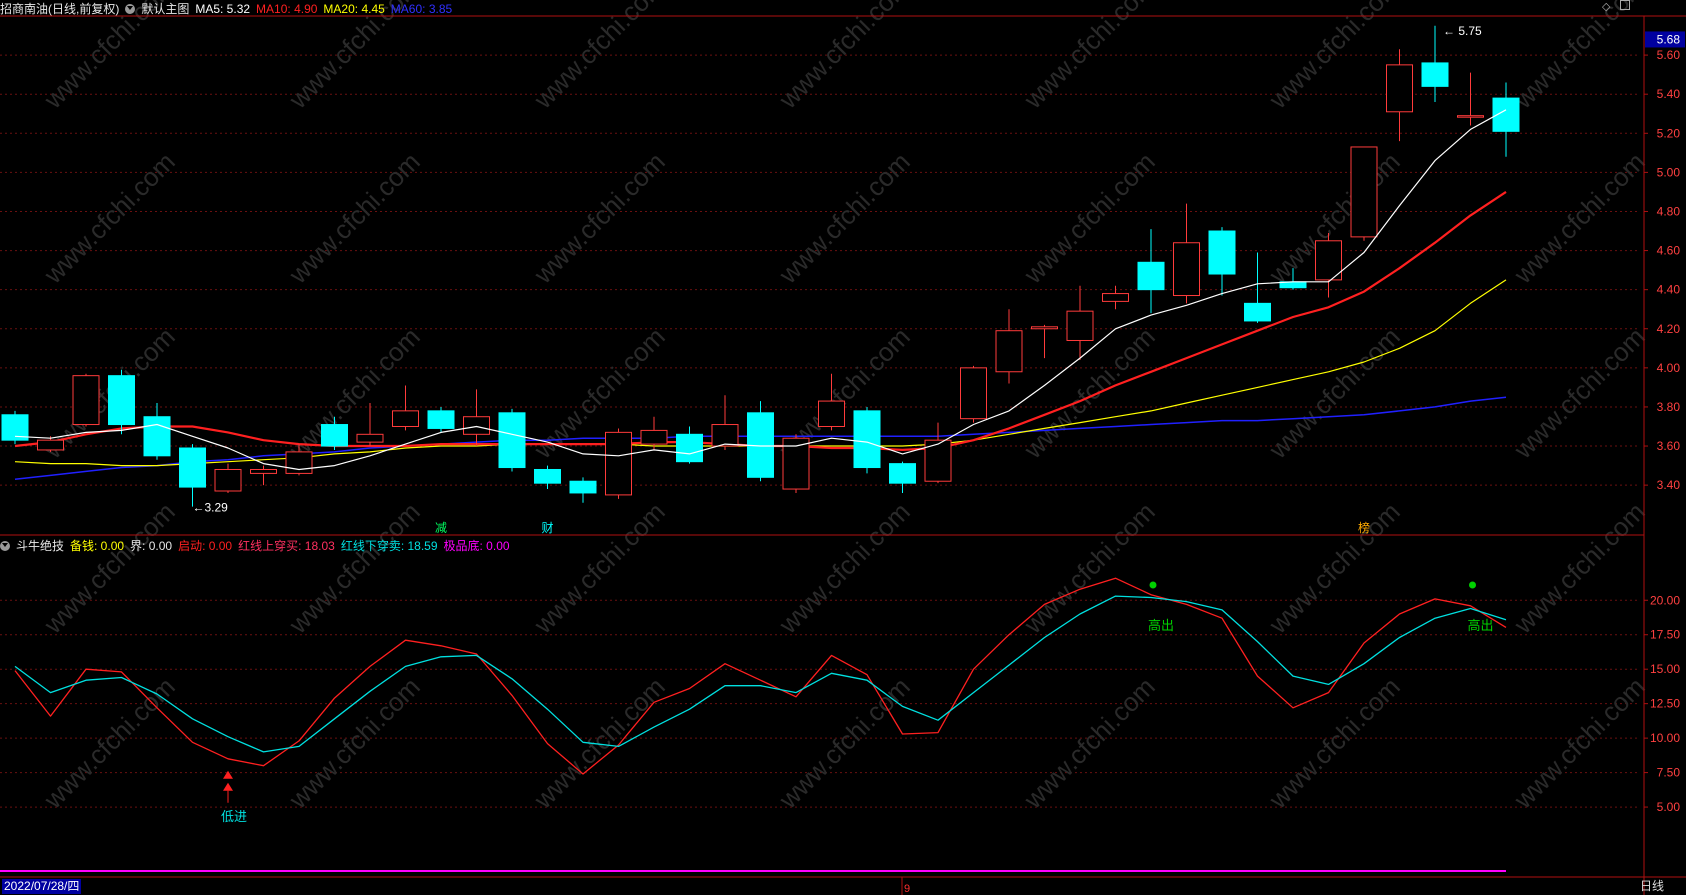 This screenshot has width=1686, height=895. Describe the element at coordinates (1669, 368) in the screenshot. I see `main-tick-label: 4.00` at that location.